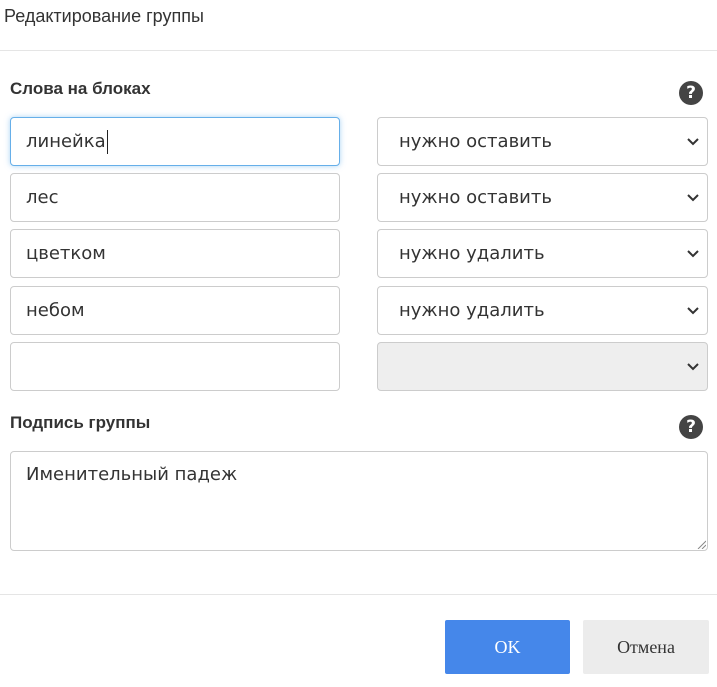  Describe the element at coordinates (80, 422) in the screenshot. I see `caption-section-label: Подпись группы` at that location.